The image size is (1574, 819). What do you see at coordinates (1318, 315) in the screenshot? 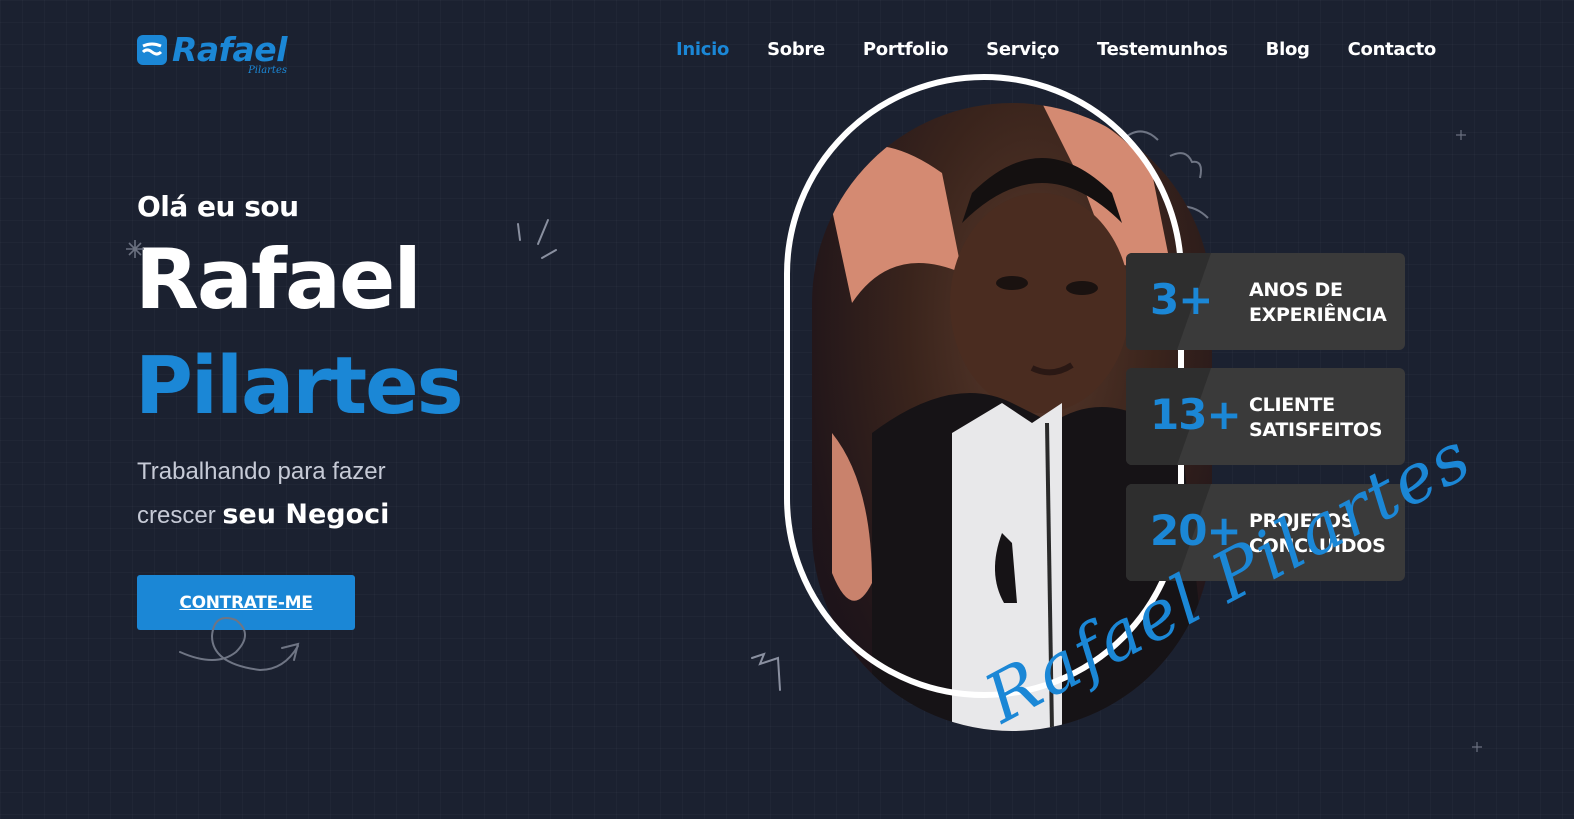
I see `stat-label-line-2: EXPERIÊNCIA` at bounding box center [1318, 315].